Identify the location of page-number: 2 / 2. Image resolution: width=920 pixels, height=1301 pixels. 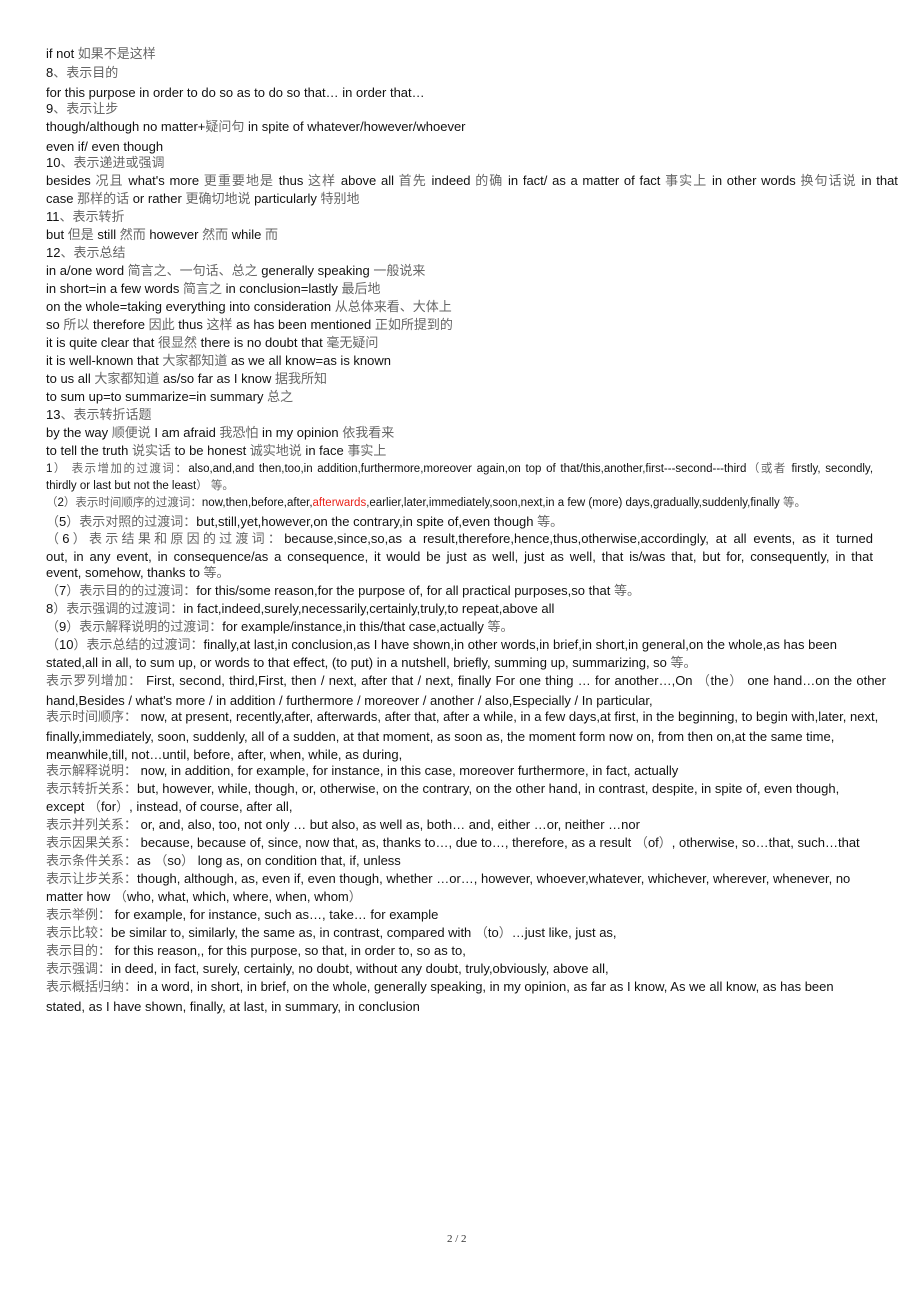
(457, 1239).